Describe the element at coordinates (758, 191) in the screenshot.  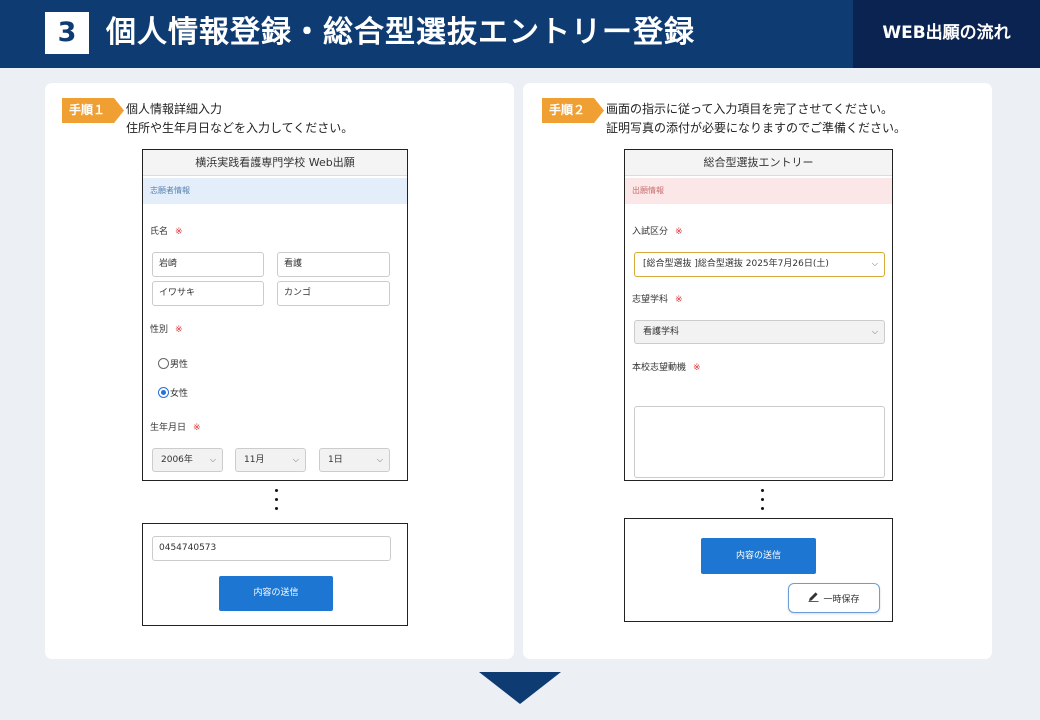
I see `section-header: 出願情報` at that location.